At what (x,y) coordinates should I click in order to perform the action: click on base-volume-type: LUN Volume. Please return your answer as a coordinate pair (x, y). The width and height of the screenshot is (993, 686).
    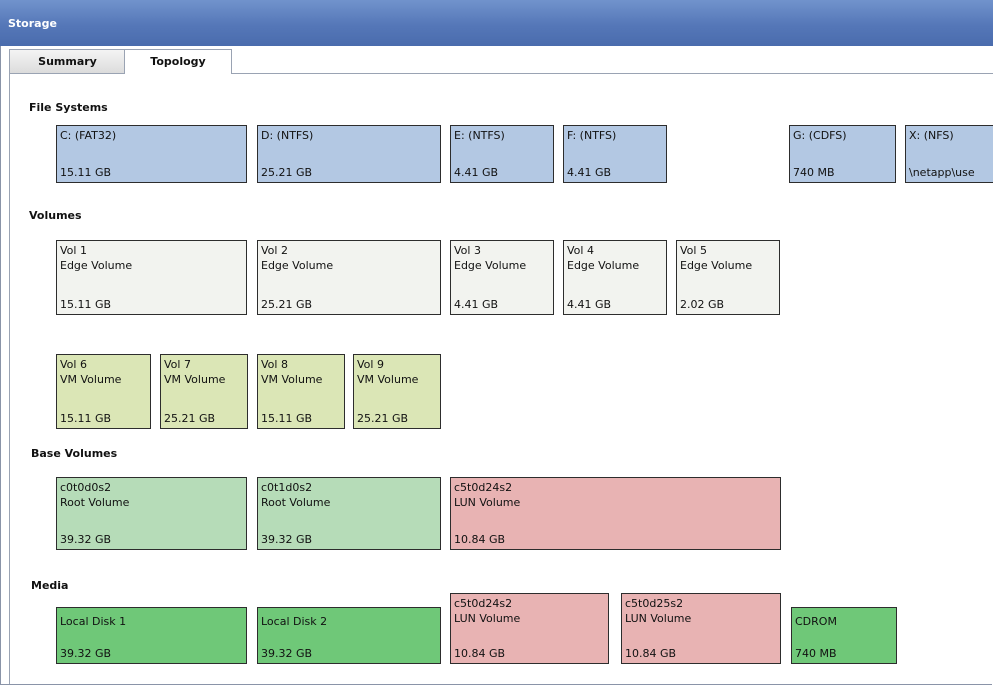
    Looking at the image, I should click on (487, 502).